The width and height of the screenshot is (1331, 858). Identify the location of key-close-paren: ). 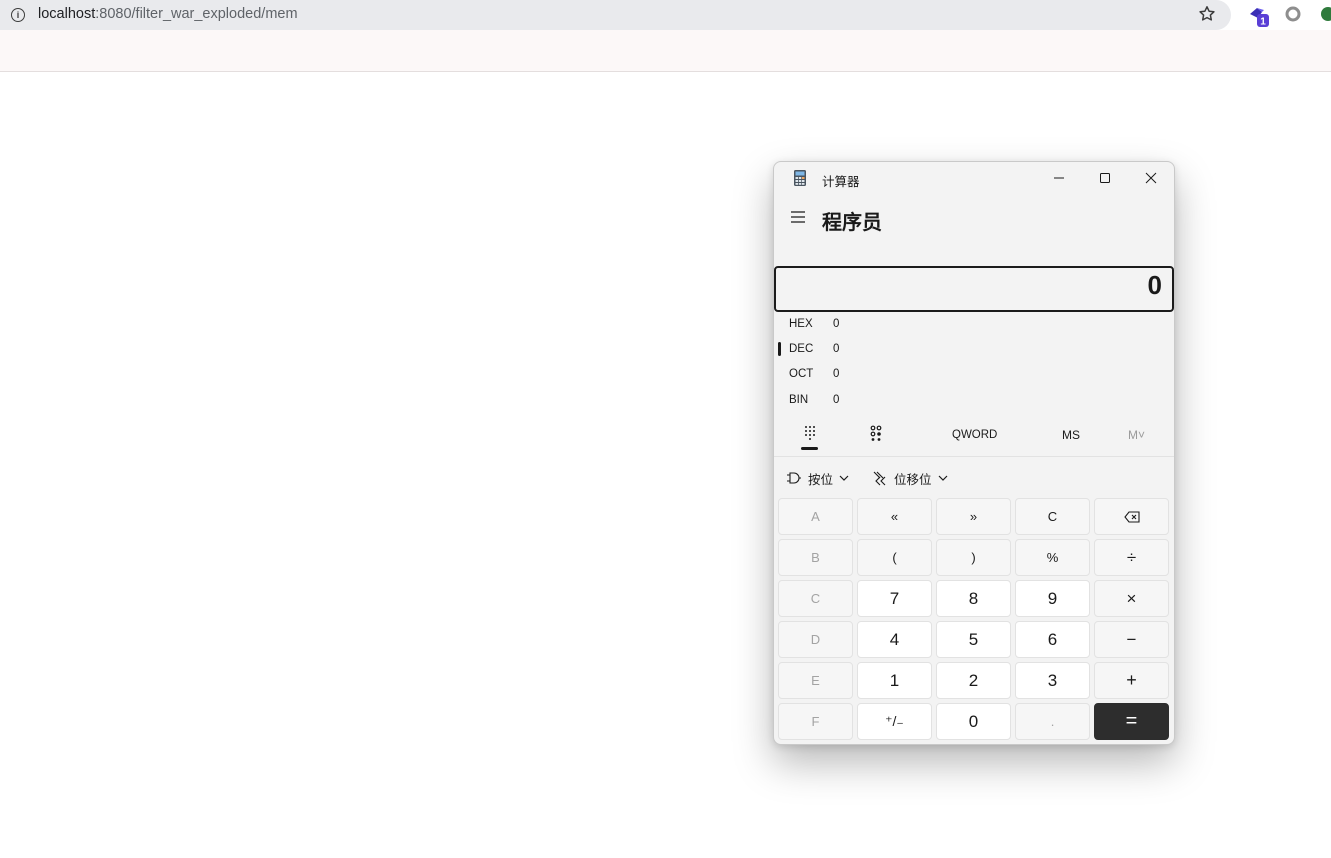
(973, 557).